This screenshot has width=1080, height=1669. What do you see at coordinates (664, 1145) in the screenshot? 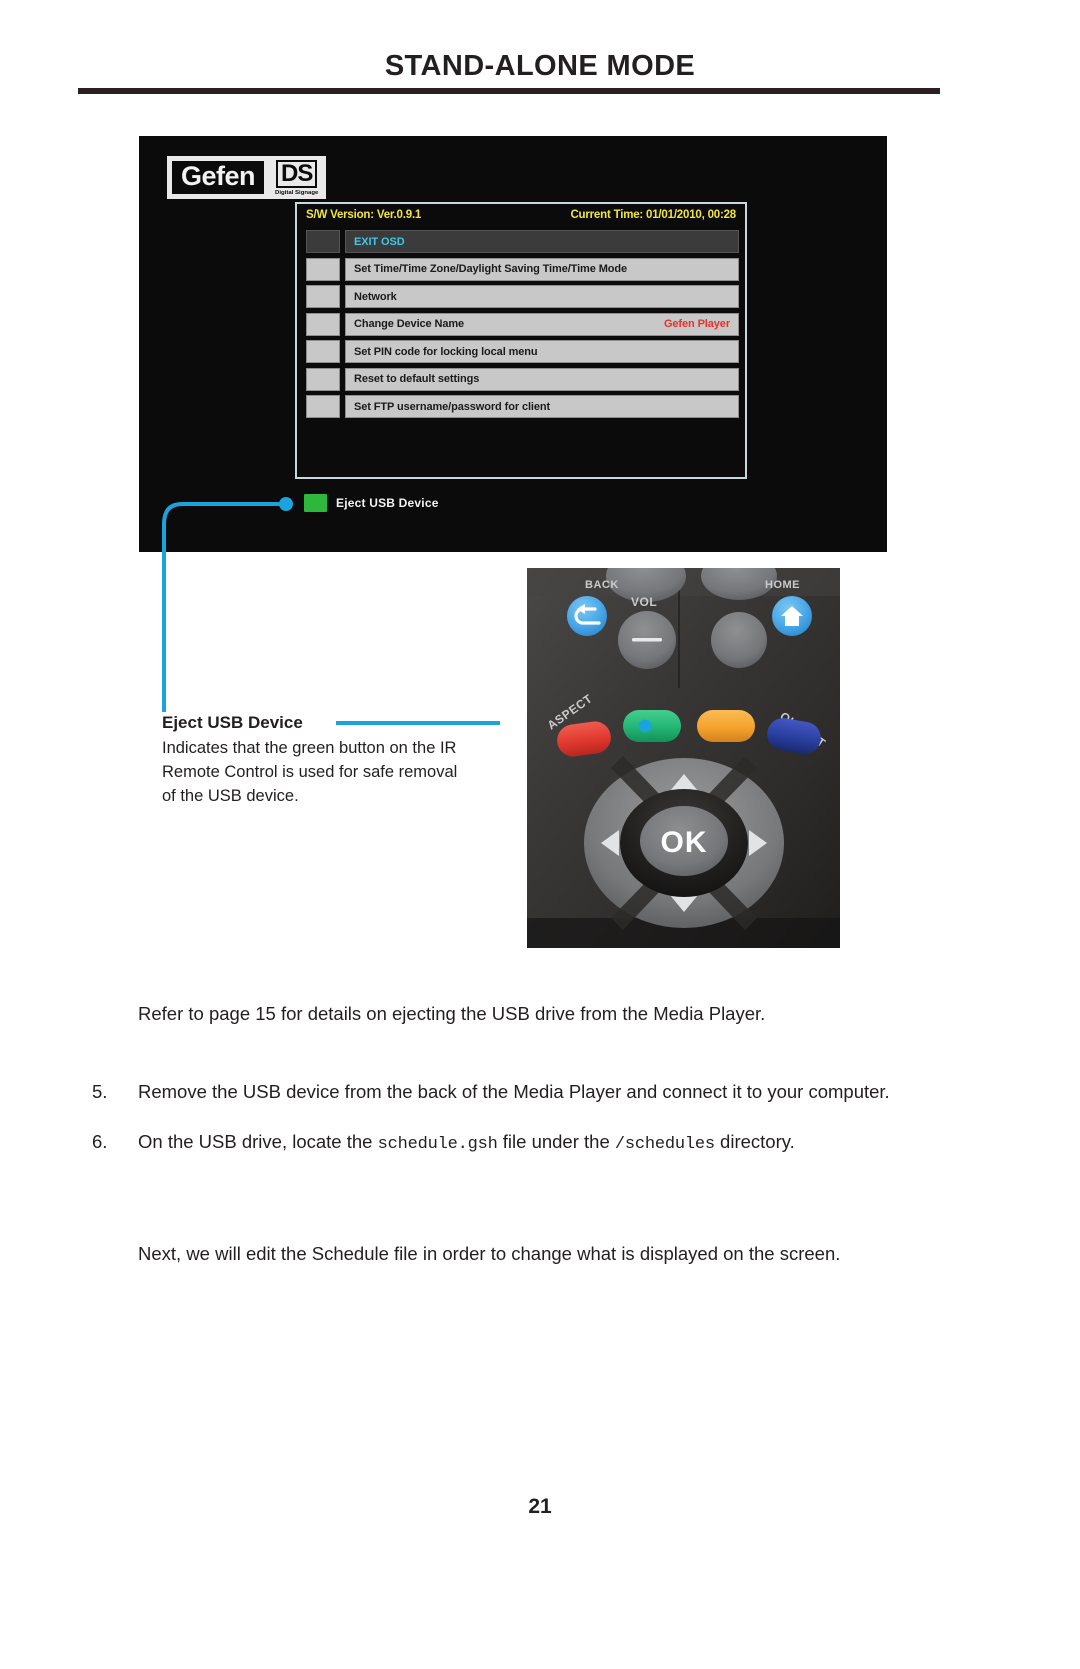
I see `step-6-directory: /schedules` at bounding box center [664, 1145].